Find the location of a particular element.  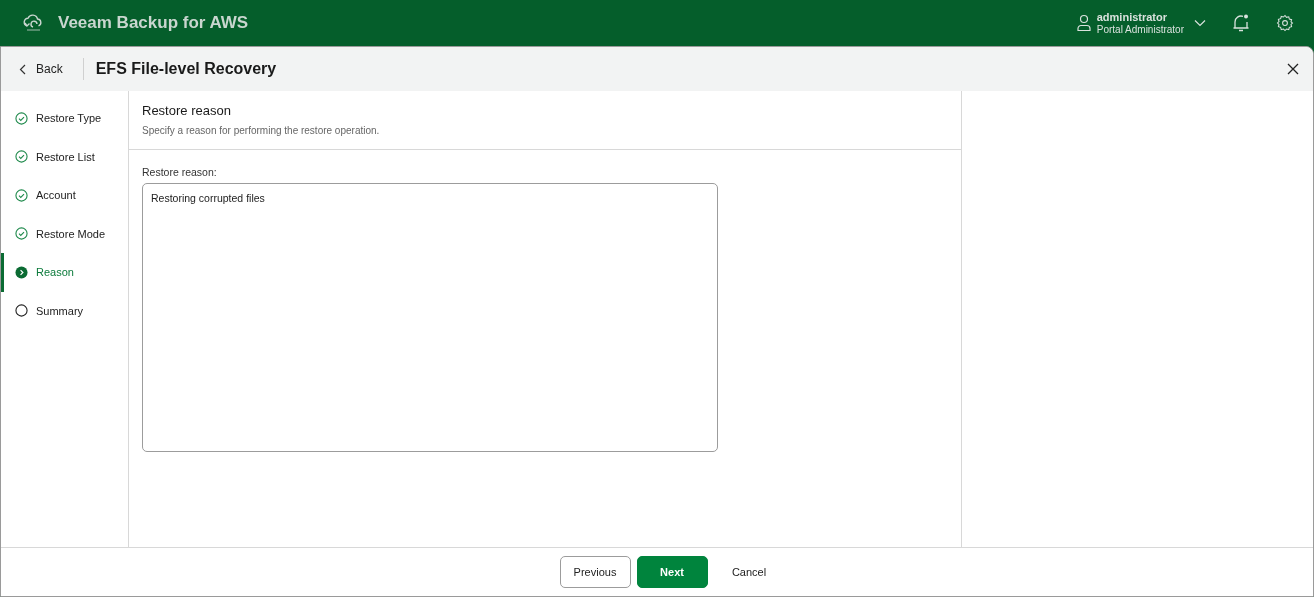

wizard-step: Account is located at coordinates (64, 195).